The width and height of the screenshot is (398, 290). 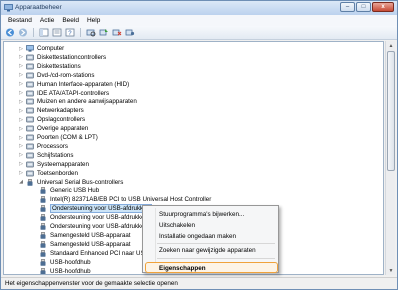 I want to click on tree-node: ▷ Computer, so click(x=41, y=48).